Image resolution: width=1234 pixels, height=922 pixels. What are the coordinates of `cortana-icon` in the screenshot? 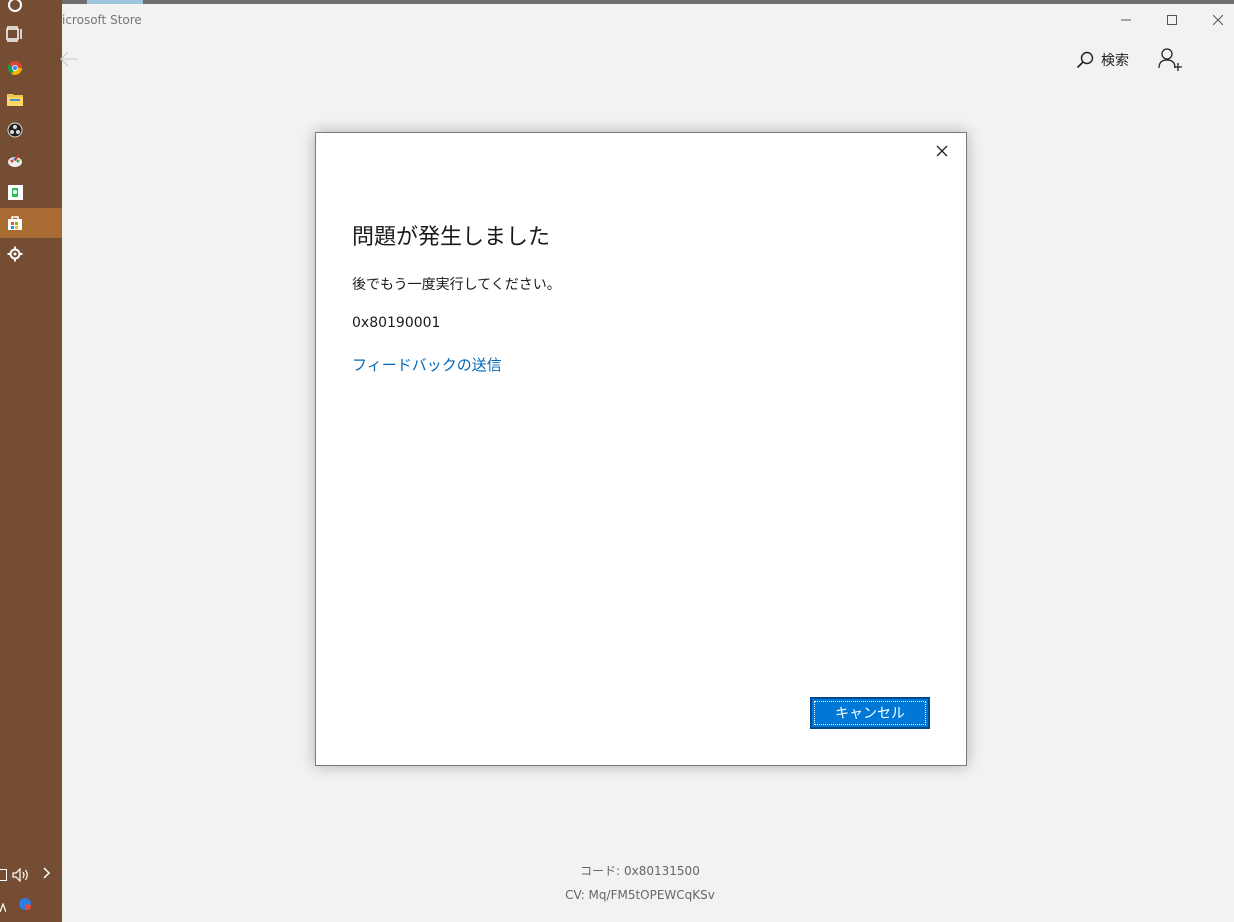 It's located at (15, 10).